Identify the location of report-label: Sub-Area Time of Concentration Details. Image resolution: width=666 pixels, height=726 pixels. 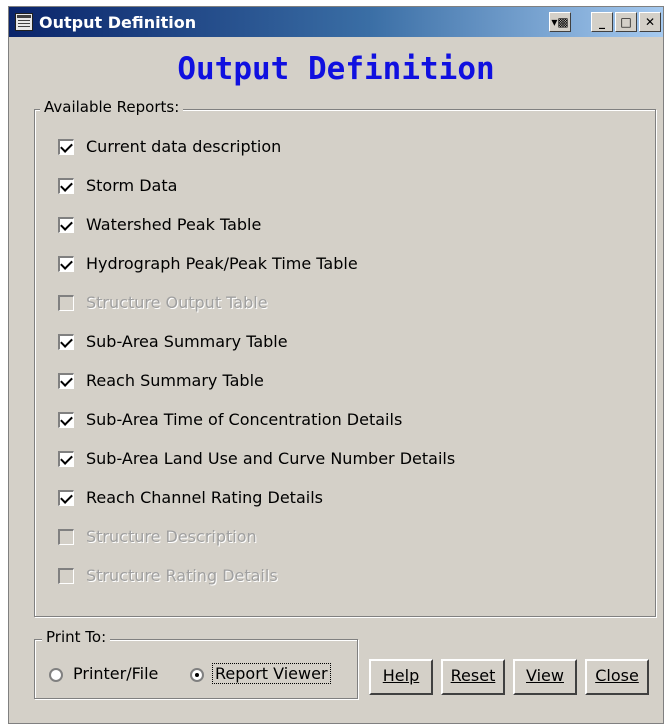
(244, 419).